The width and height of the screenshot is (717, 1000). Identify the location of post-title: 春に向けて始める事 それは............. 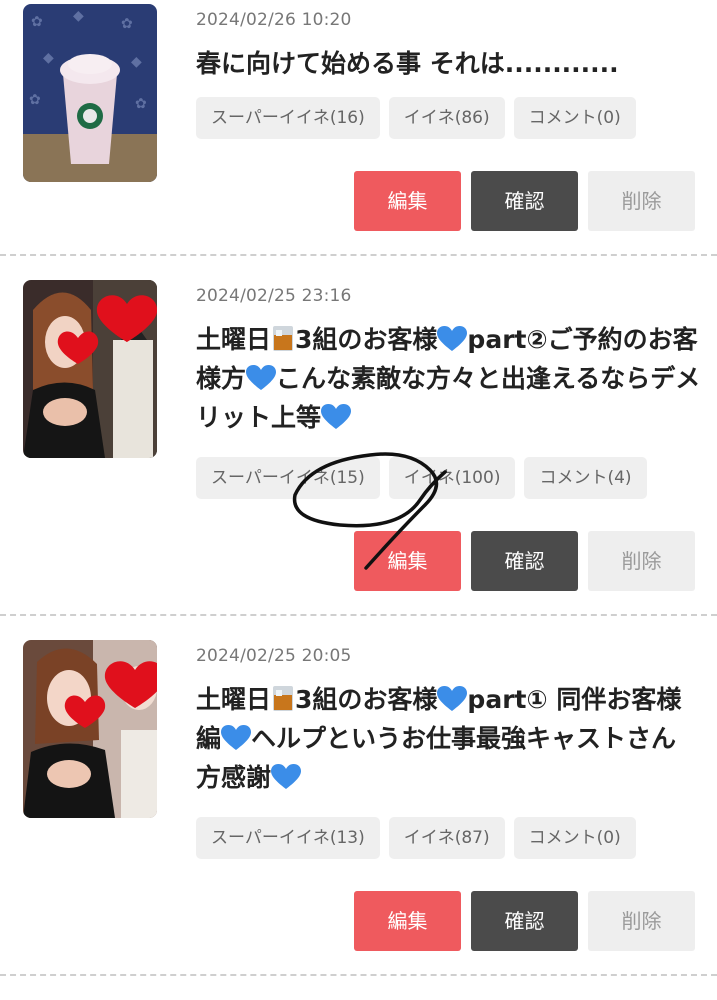
(448, 63).